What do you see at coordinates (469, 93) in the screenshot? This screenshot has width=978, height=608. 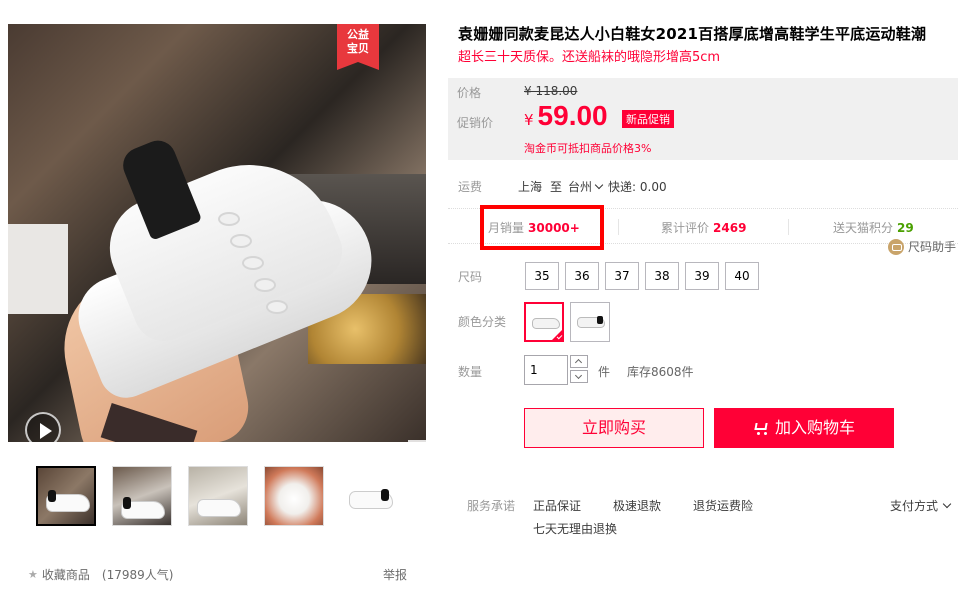 I see `original-price-label: 价格` at bounding box center [469, 93].